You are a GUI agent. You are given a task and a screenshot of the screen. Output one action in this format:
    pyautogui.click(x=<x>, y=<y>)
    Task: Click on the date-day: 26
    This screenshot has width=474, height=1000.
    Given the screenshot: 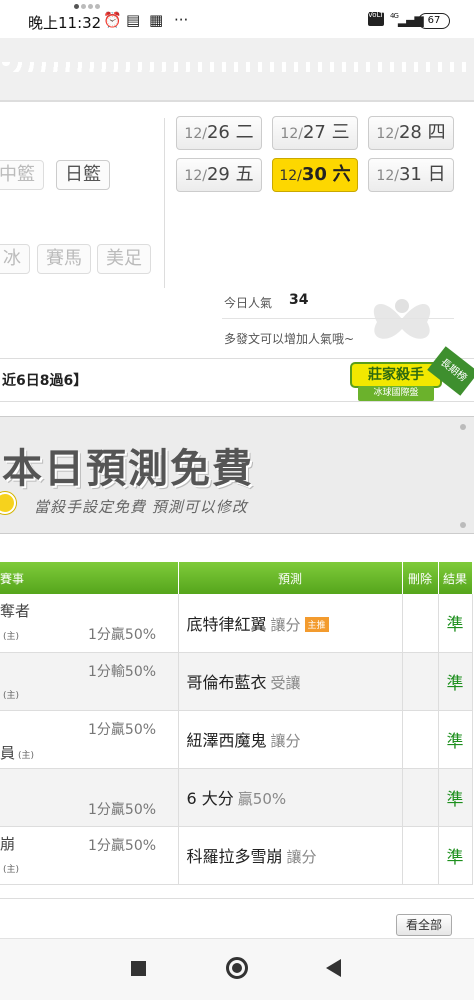 What is the action you would take?
    pyautogui.click(x=218, y=132)
    